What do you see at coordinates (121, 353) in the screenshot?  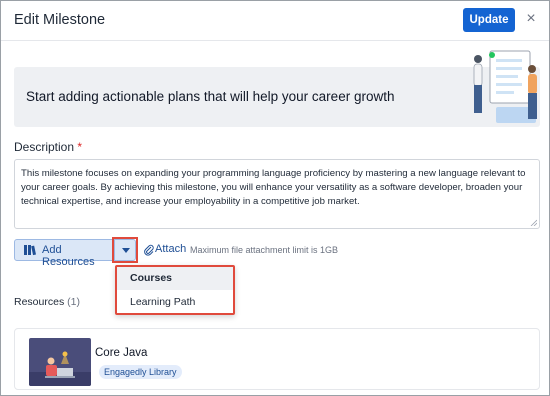 I see `resource-title: Core Java` at bounding box center [121, 353].